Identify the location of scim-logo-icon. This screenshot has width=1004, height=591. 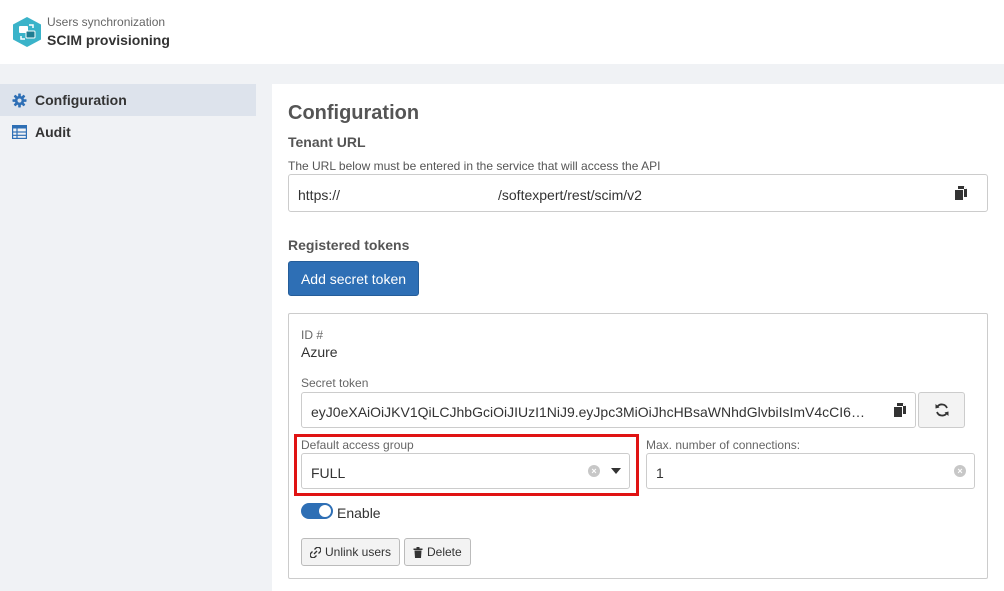
(27, 32).